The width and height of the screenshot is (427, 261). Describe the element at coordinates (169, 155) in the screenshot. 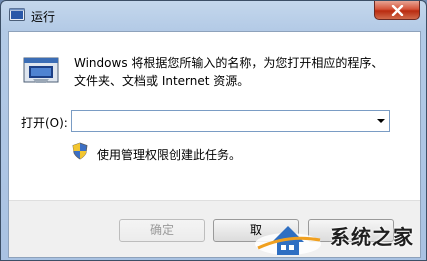

I see `admin-privilege-note: 使用管理权限创建此任务。` at that location.